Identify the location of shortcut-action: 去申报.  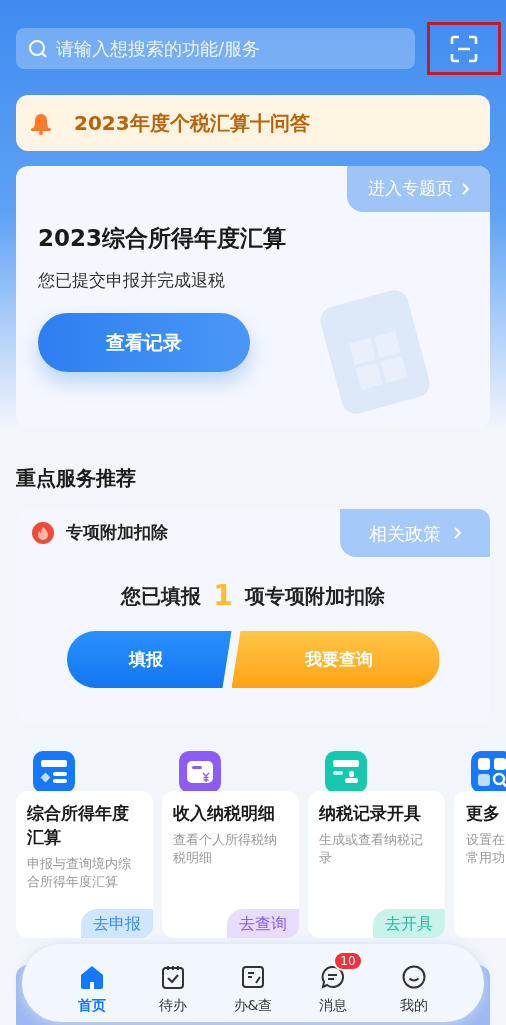
(117, 923).